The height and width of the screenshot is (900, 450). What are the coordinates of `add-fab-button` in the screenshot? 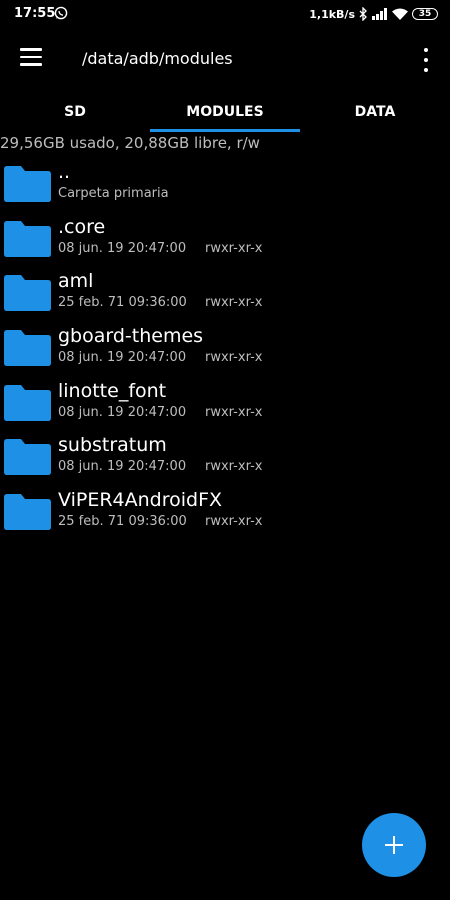 It's located at (394, 845).